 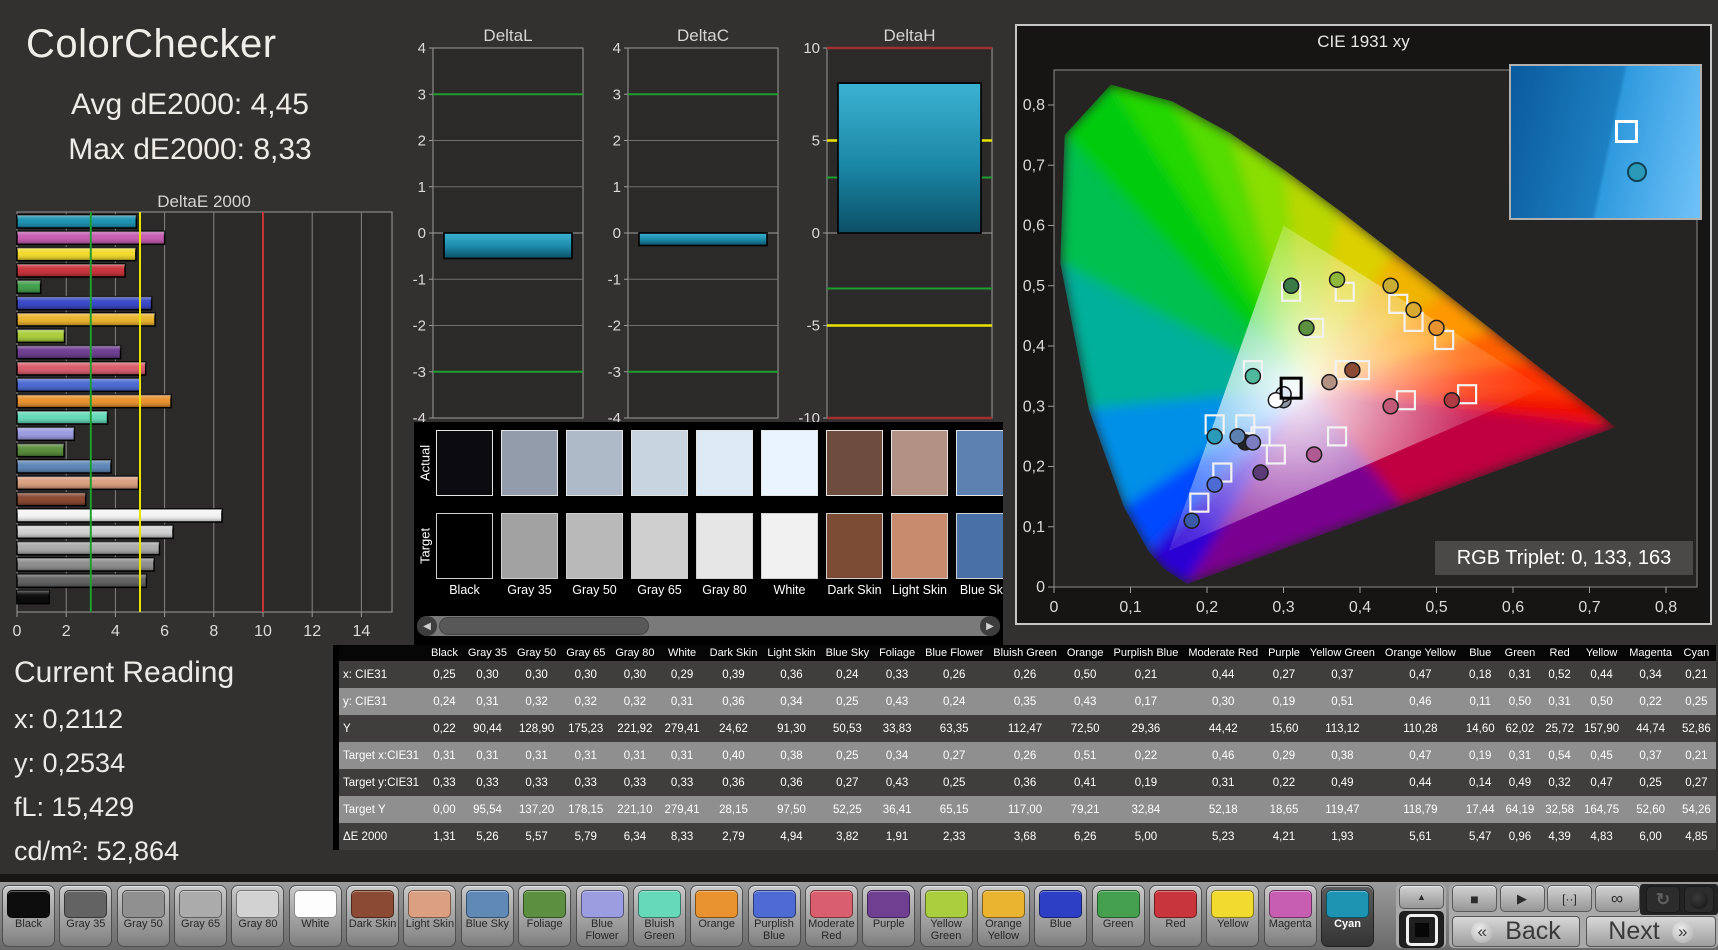 I want to click on up-arrow-icon: ▲, so click(x=1421, y=897).